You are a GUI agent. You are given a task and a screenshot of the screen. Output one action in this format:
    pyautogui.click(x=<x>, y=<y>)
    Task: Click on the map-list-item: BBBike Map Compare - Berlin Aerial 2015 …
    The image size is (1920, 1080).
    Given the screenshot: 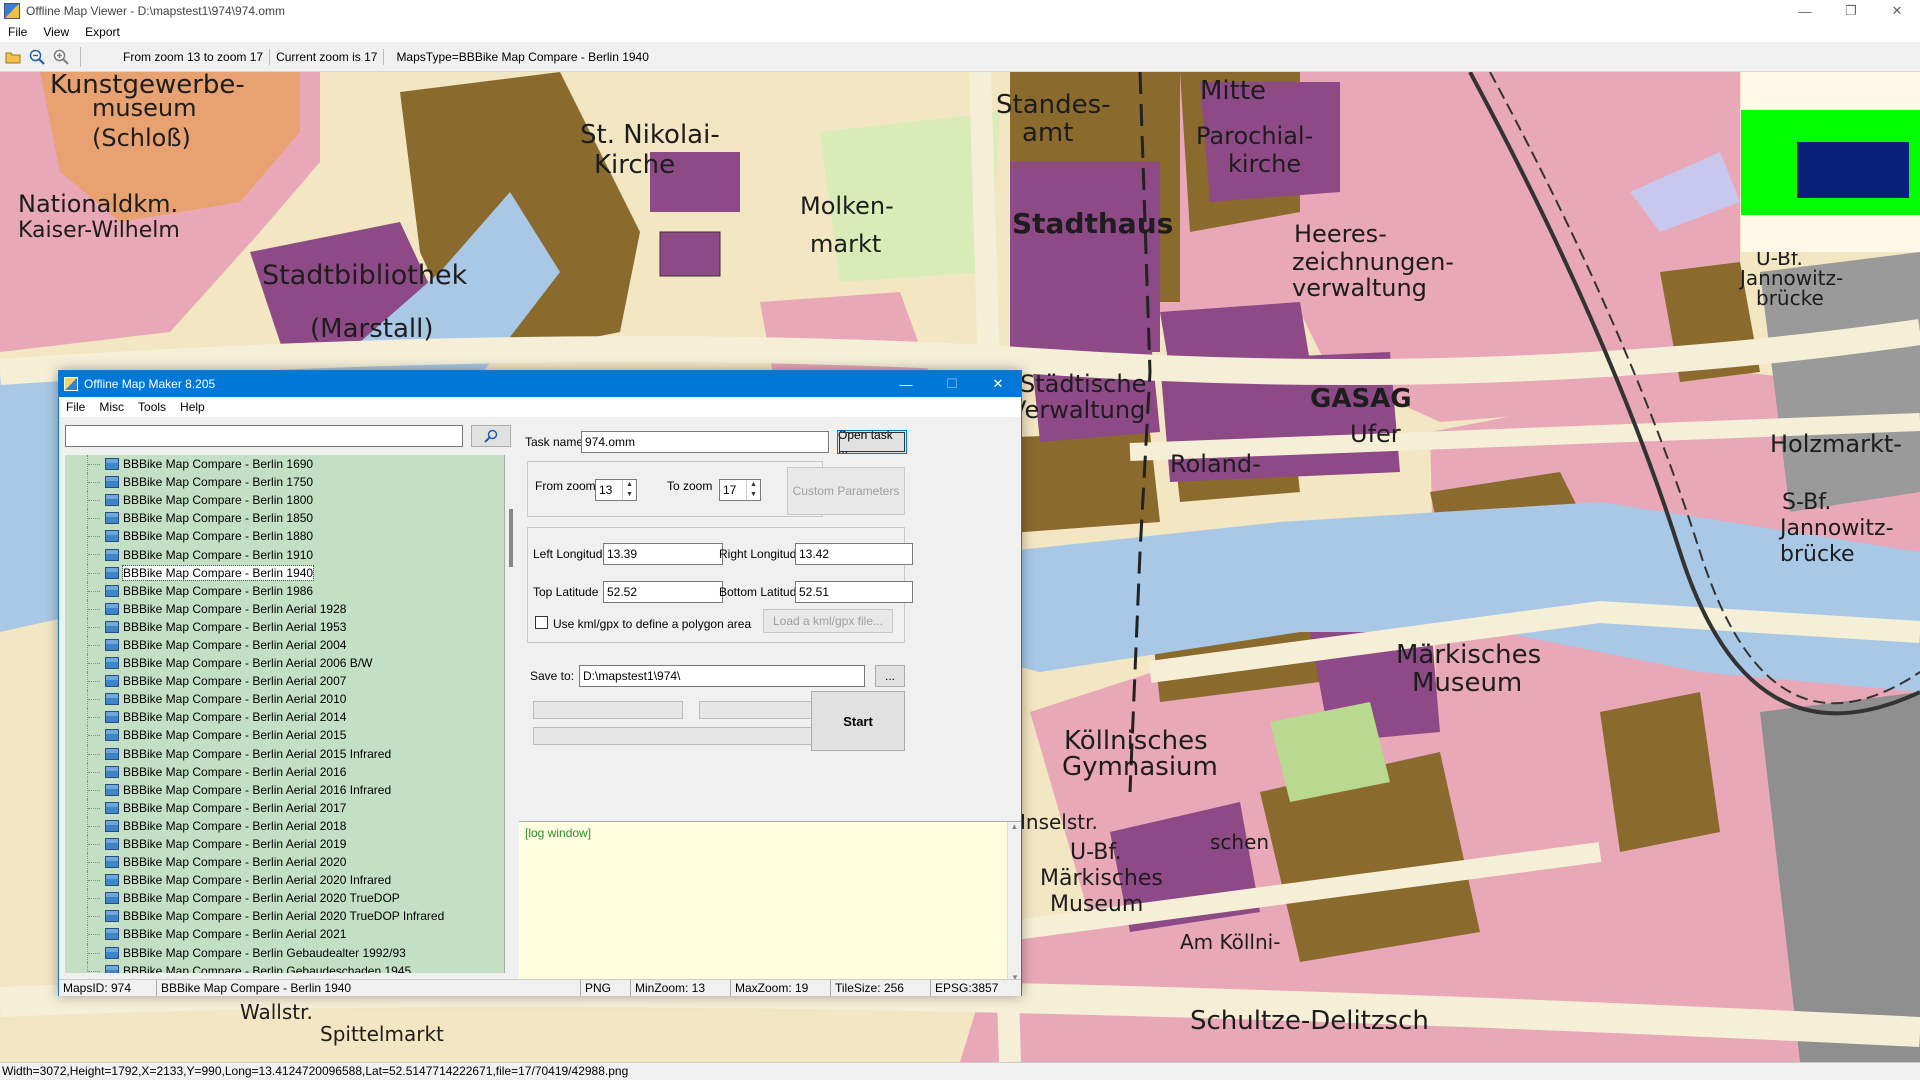 What is the action you would take?
    pyautogui.click(x=284, y=753)
    